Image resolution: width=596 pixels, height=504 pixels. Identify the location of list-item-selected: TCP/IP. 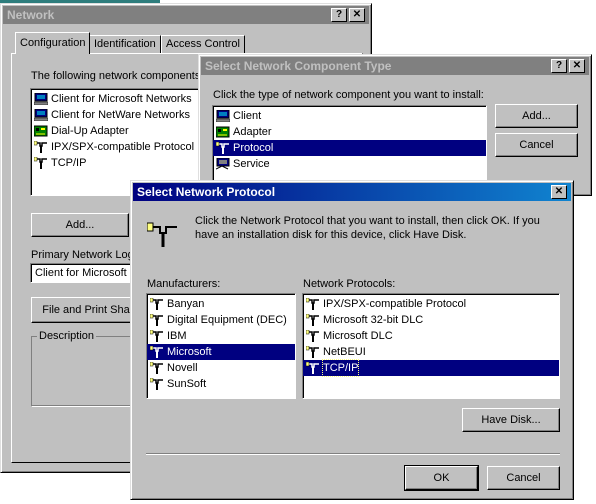
(431, 368).